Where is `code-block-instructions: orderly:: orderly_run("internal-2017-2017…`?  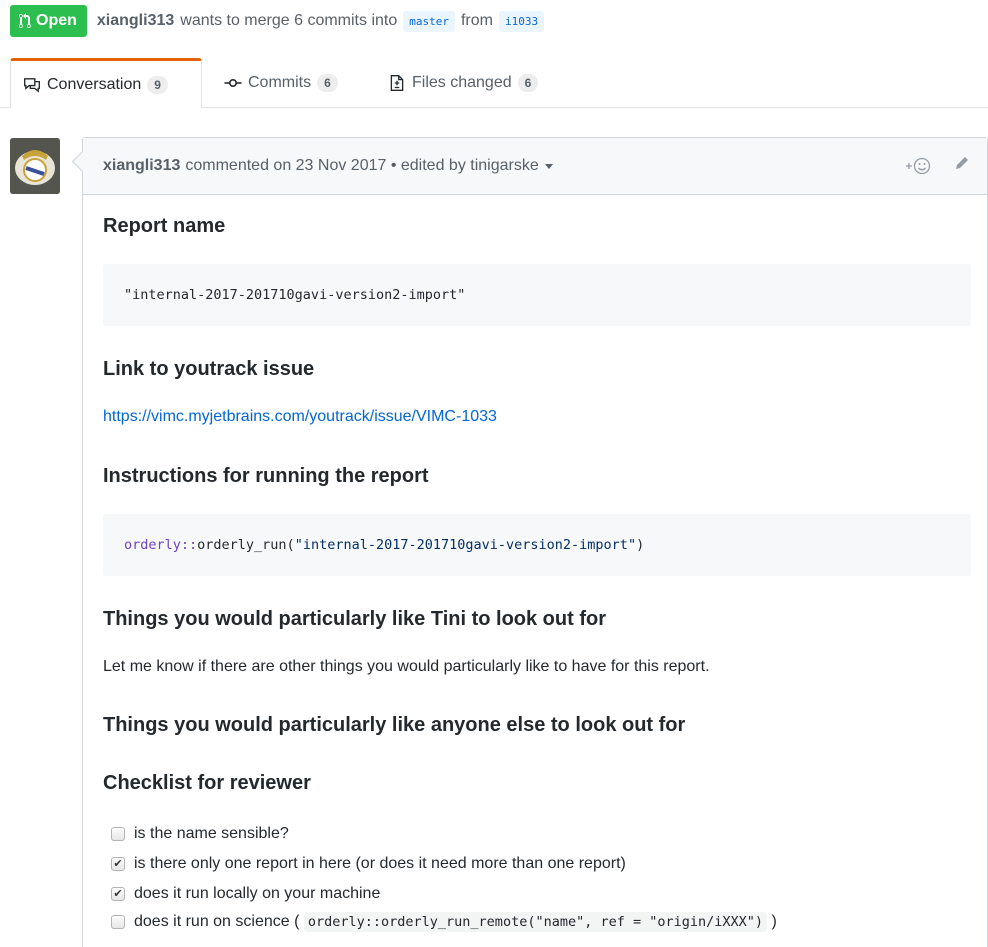 code-block-instructions: orderly:: orderly_run("internal-2017-2017… is located at coordinates (537, 545).